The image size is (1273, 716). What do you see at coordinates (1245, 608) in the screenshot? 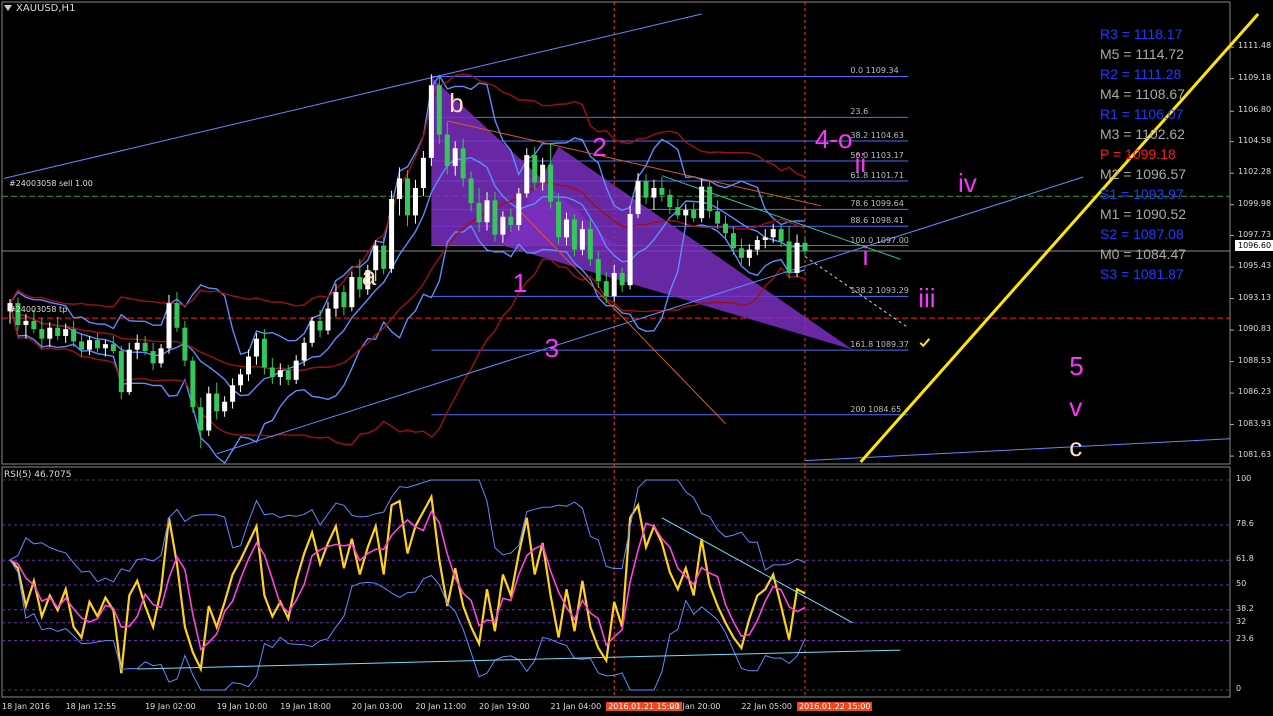
I see `rsi-tick-label: 38.2` at bounding box center [1245, 608].